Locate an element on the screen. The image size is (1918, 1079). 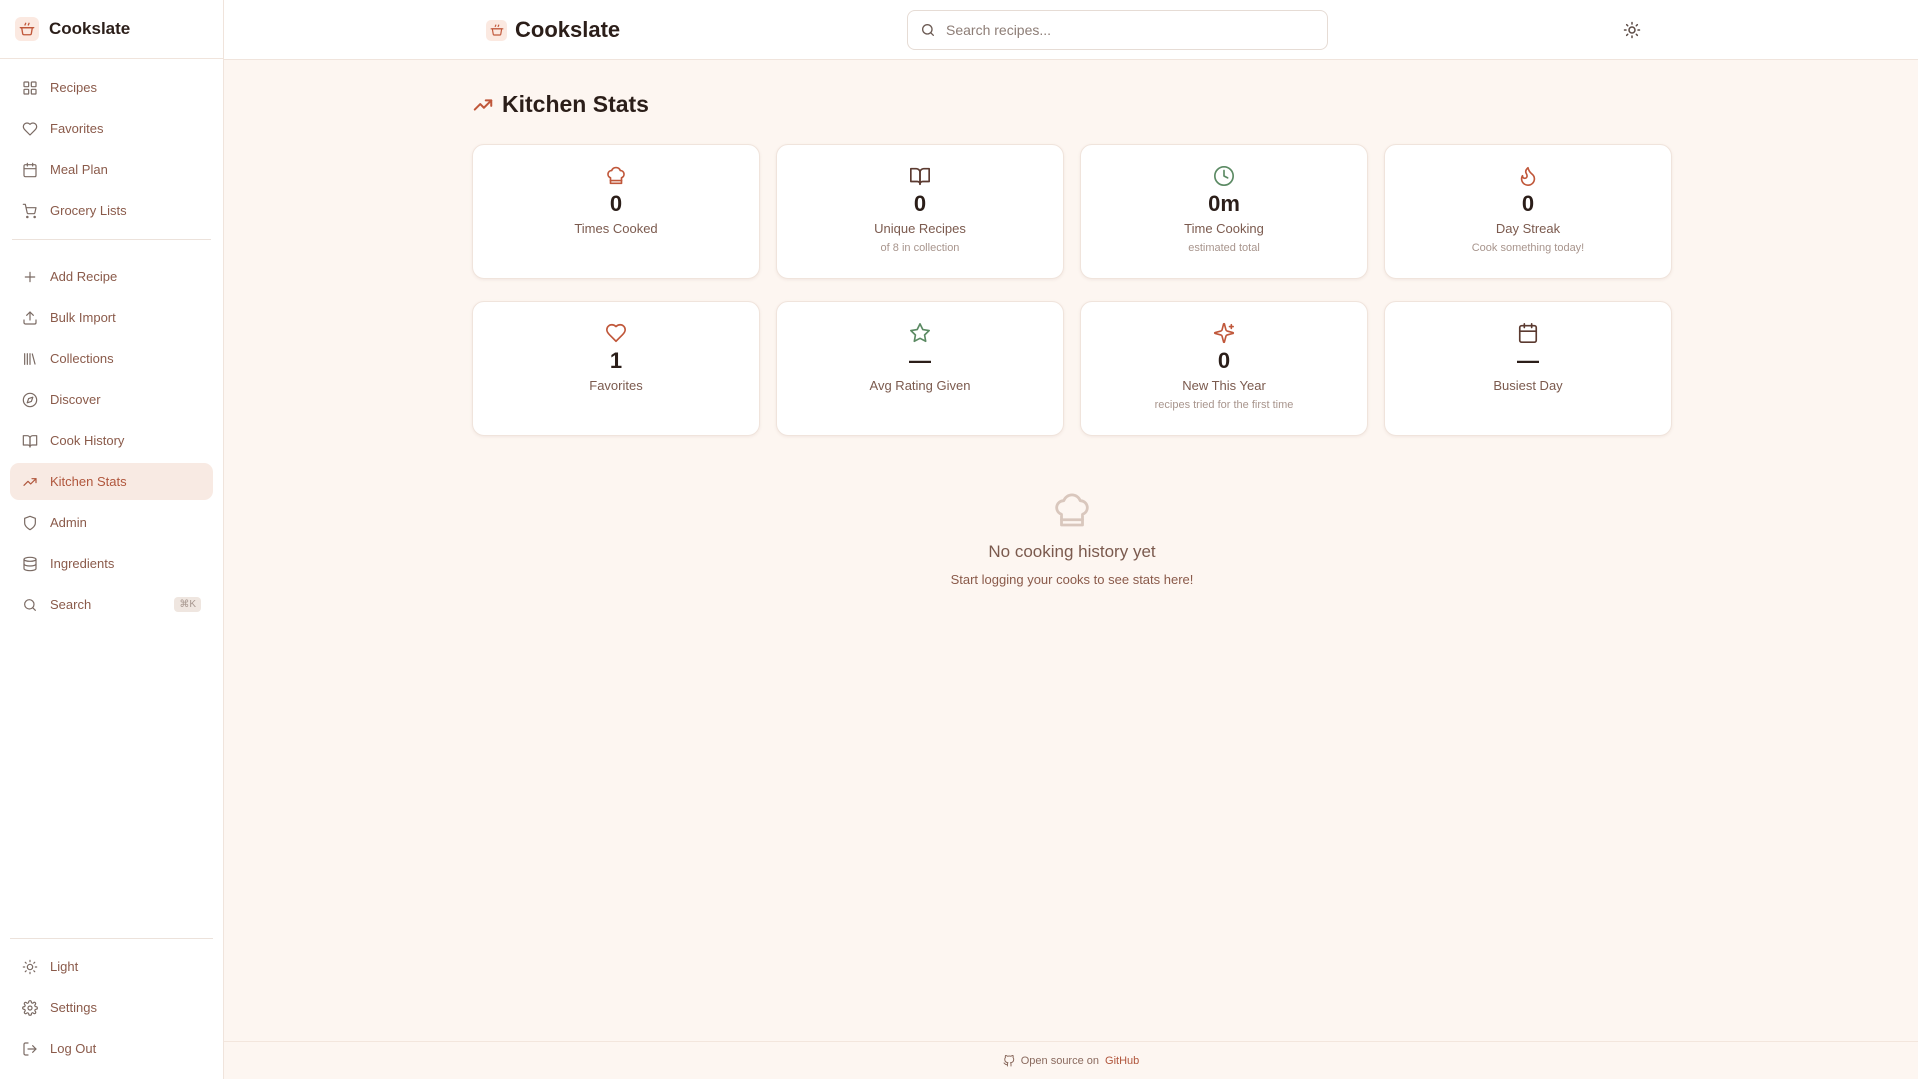
cart-icon is located at coordinates (30, 211).